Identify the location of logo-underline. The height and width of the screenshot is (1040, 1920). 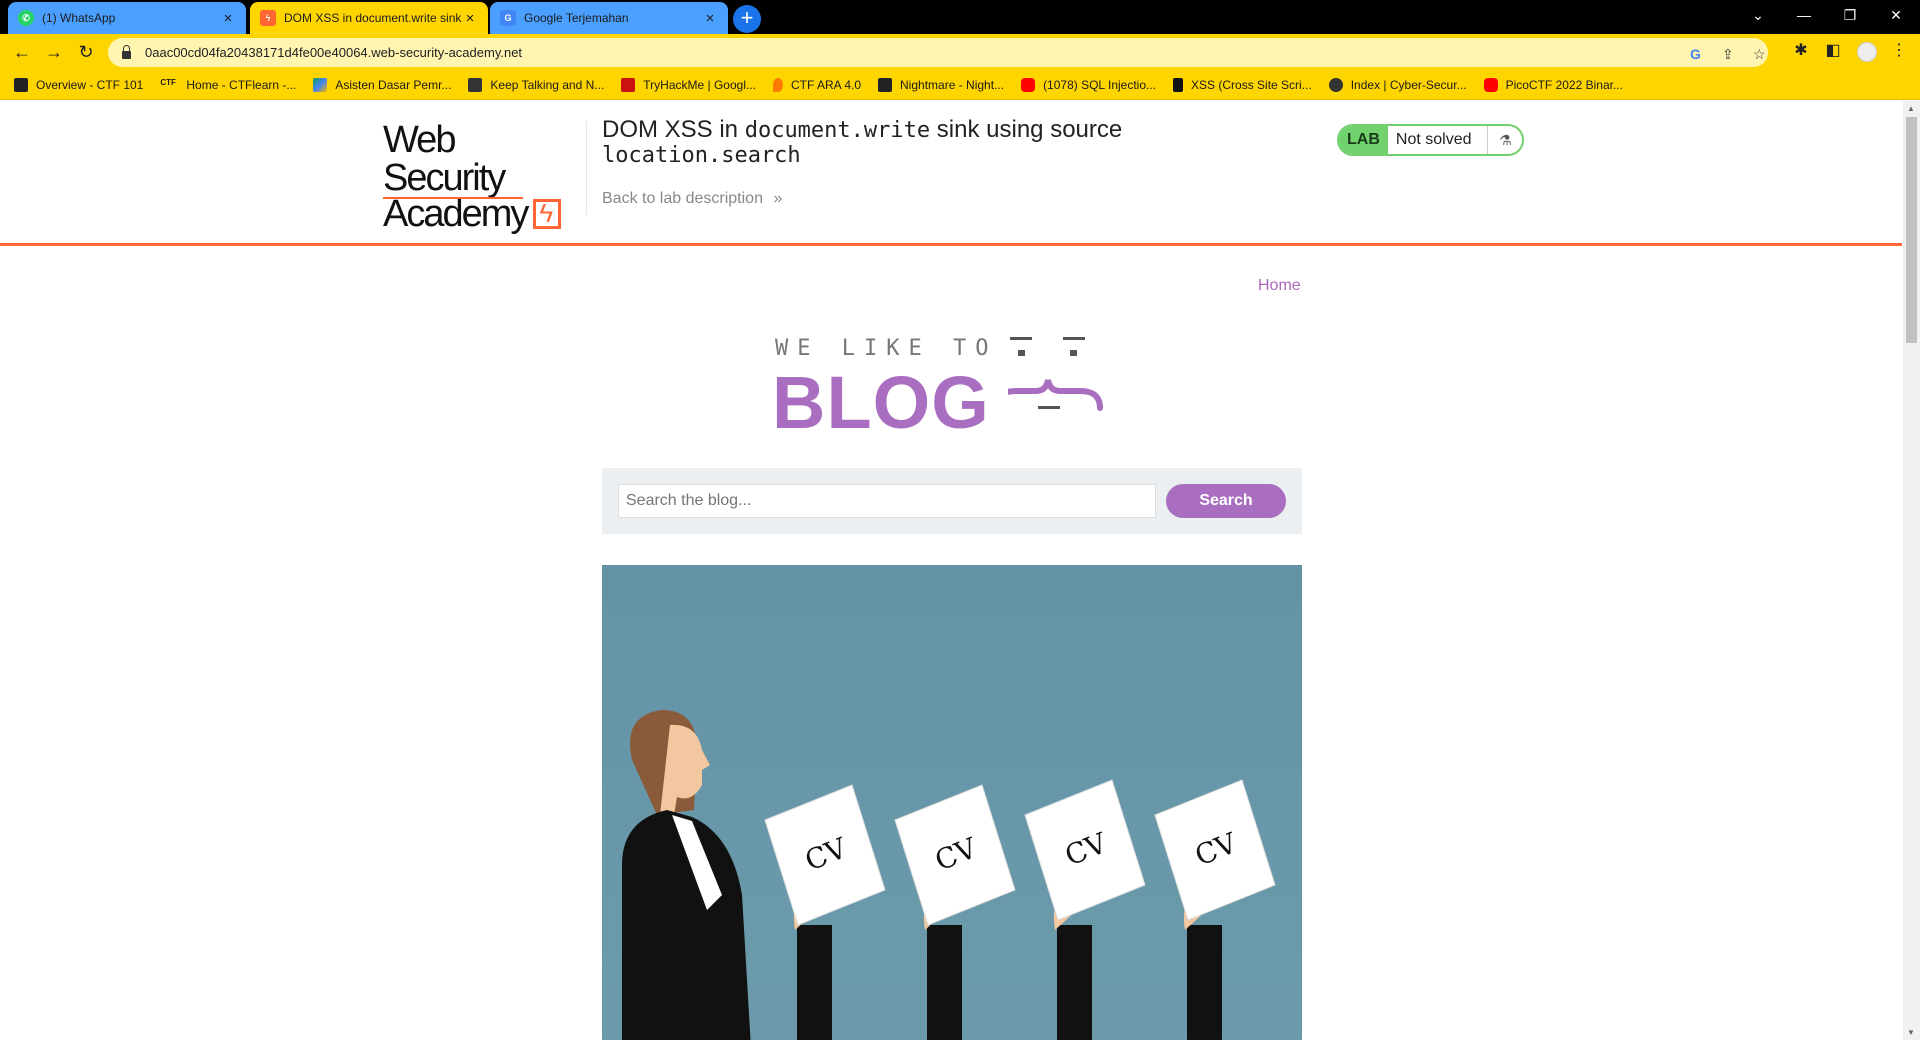
(453, 198).